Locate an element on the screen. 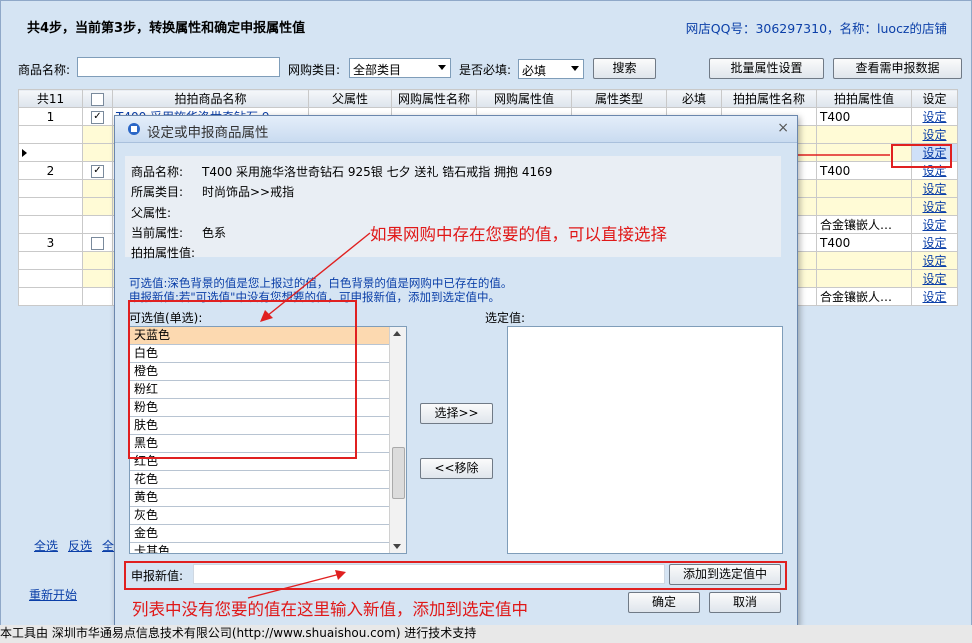 Image resolution: width=972 pixels, height=643 pixels. grid-header-3: 父属性 is located at coordinates (350, 98).